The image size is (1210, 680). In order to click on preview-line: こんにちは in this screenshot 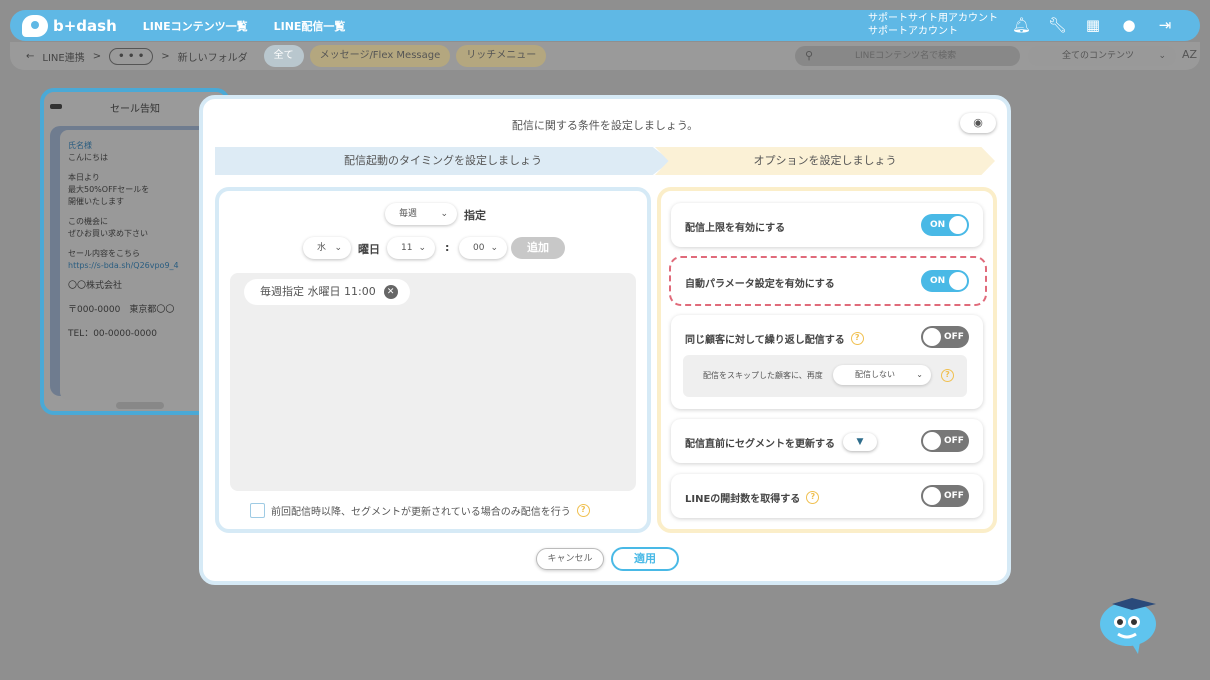, I will do `click(88, 157)`.